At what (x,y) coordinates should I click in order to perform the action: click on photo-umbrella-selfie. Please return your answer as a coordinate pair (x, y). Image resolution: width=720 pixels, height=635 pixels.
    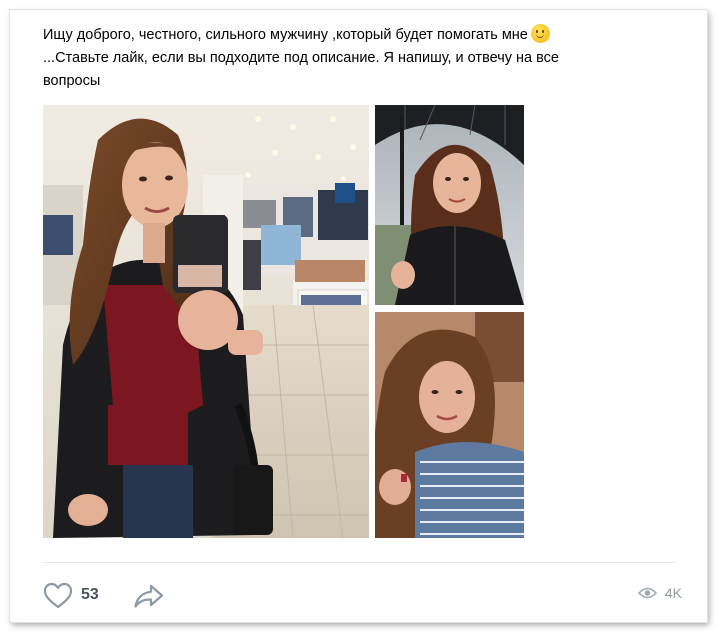
    Looking at the image, I should click on (449, 205).